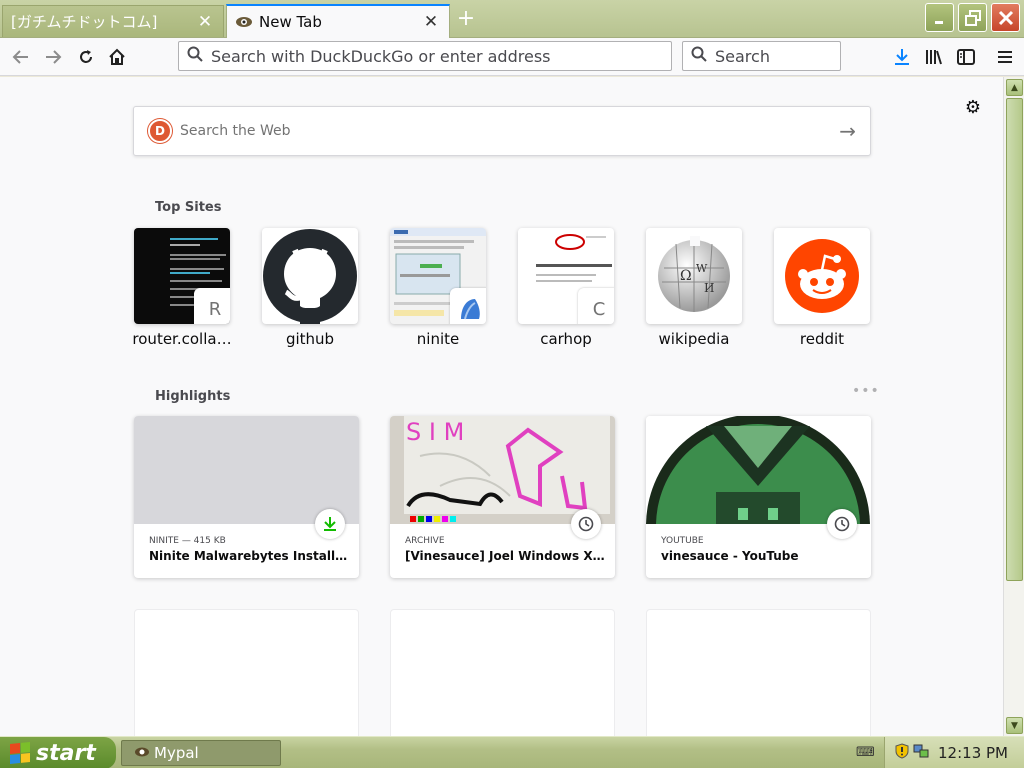 Image resolution: width=1024 pixels, height=768 pixels. I want to click on scroll-down-arrow-icon: ▼, so click(1014, 725).